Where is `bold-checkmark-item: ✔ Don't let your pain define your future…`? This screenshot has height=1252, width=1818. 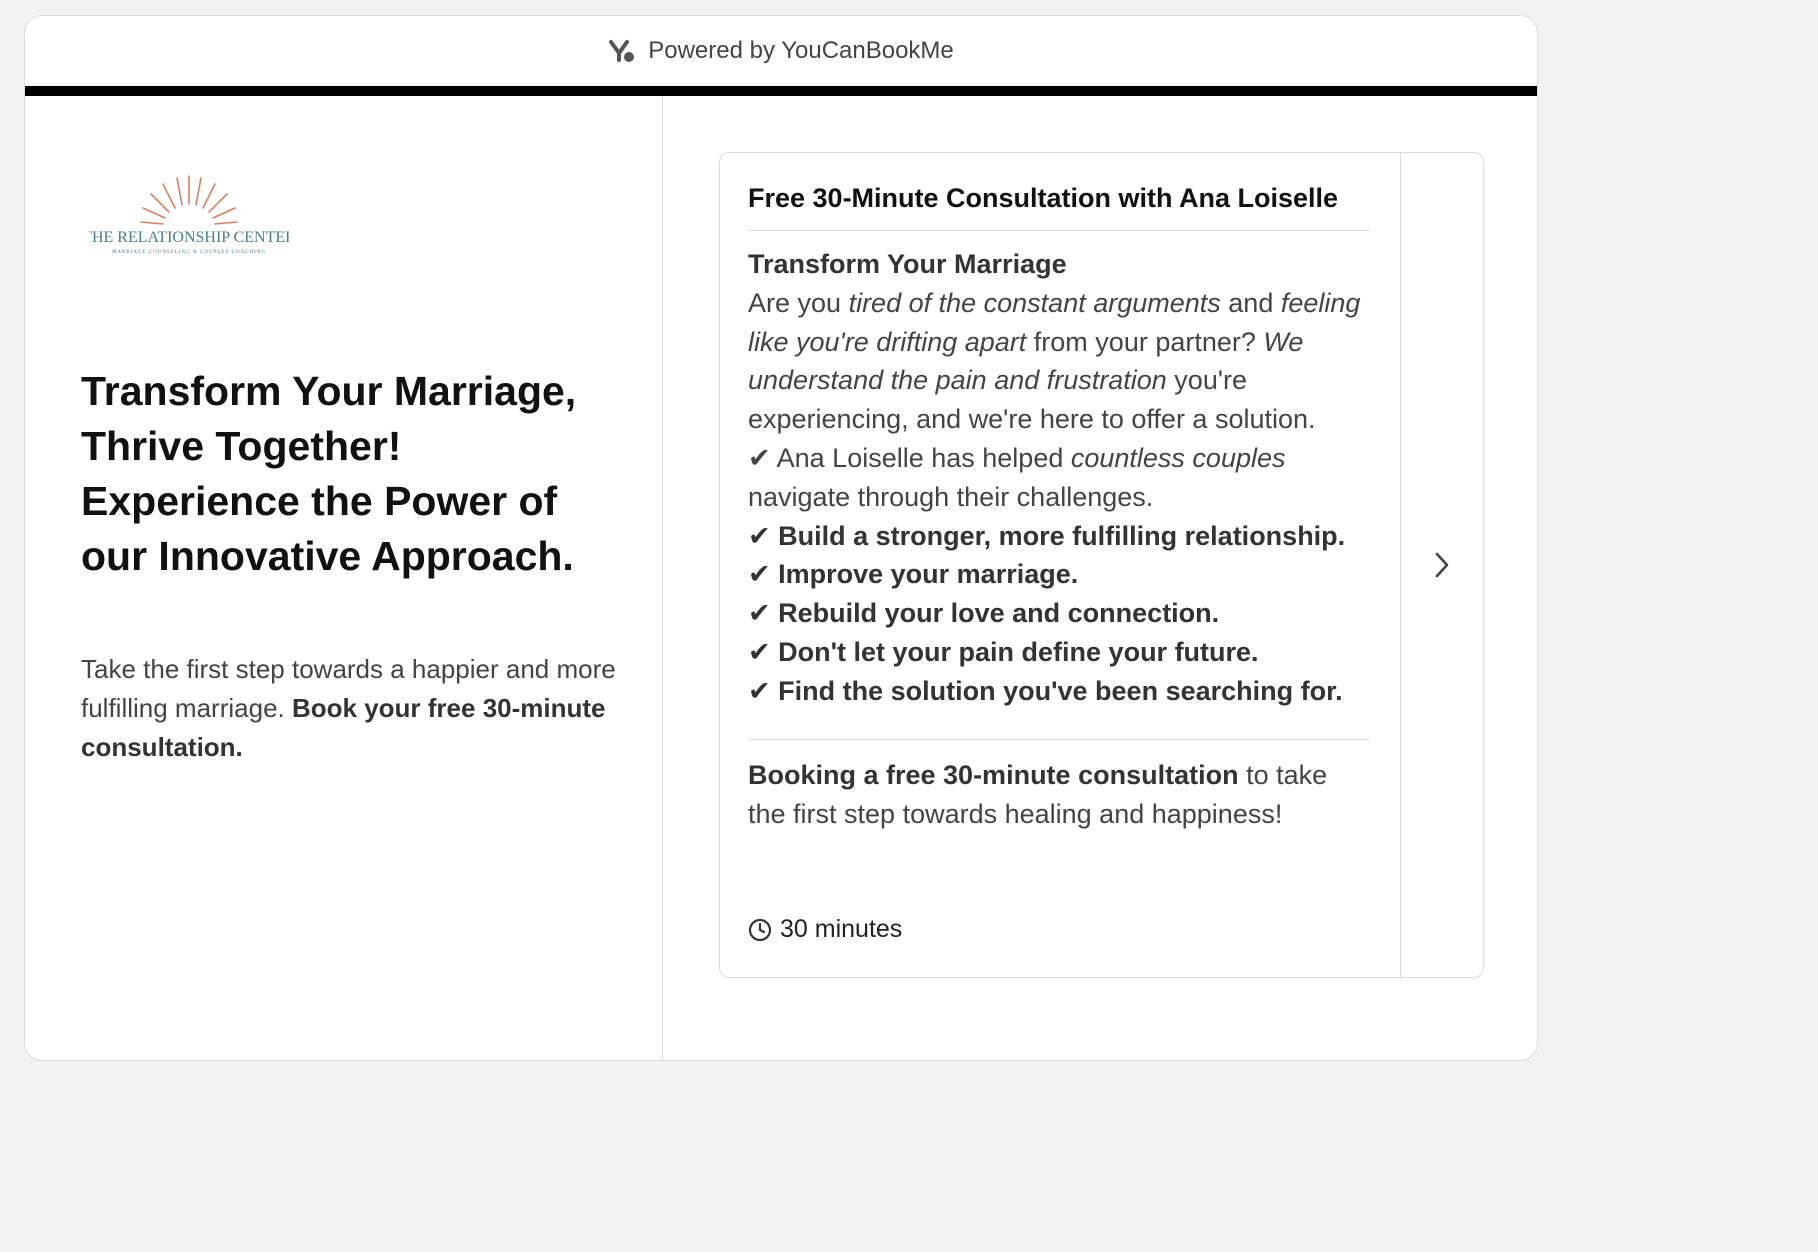
bold-checkmark-item: ✔ Don't let your pain define your future… is located at coordinates (1003, 651).